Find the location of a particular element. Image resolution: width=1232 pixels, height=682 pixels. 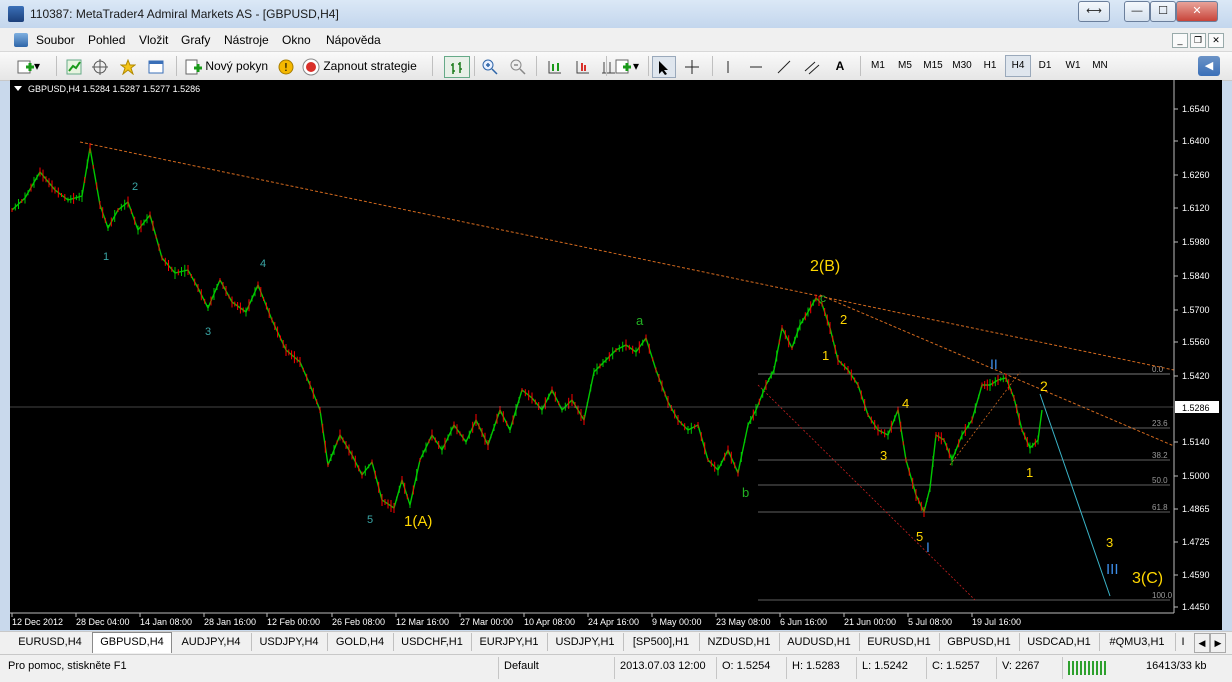

chart-header-dropdown-icon is located at coordinates (18, 88).